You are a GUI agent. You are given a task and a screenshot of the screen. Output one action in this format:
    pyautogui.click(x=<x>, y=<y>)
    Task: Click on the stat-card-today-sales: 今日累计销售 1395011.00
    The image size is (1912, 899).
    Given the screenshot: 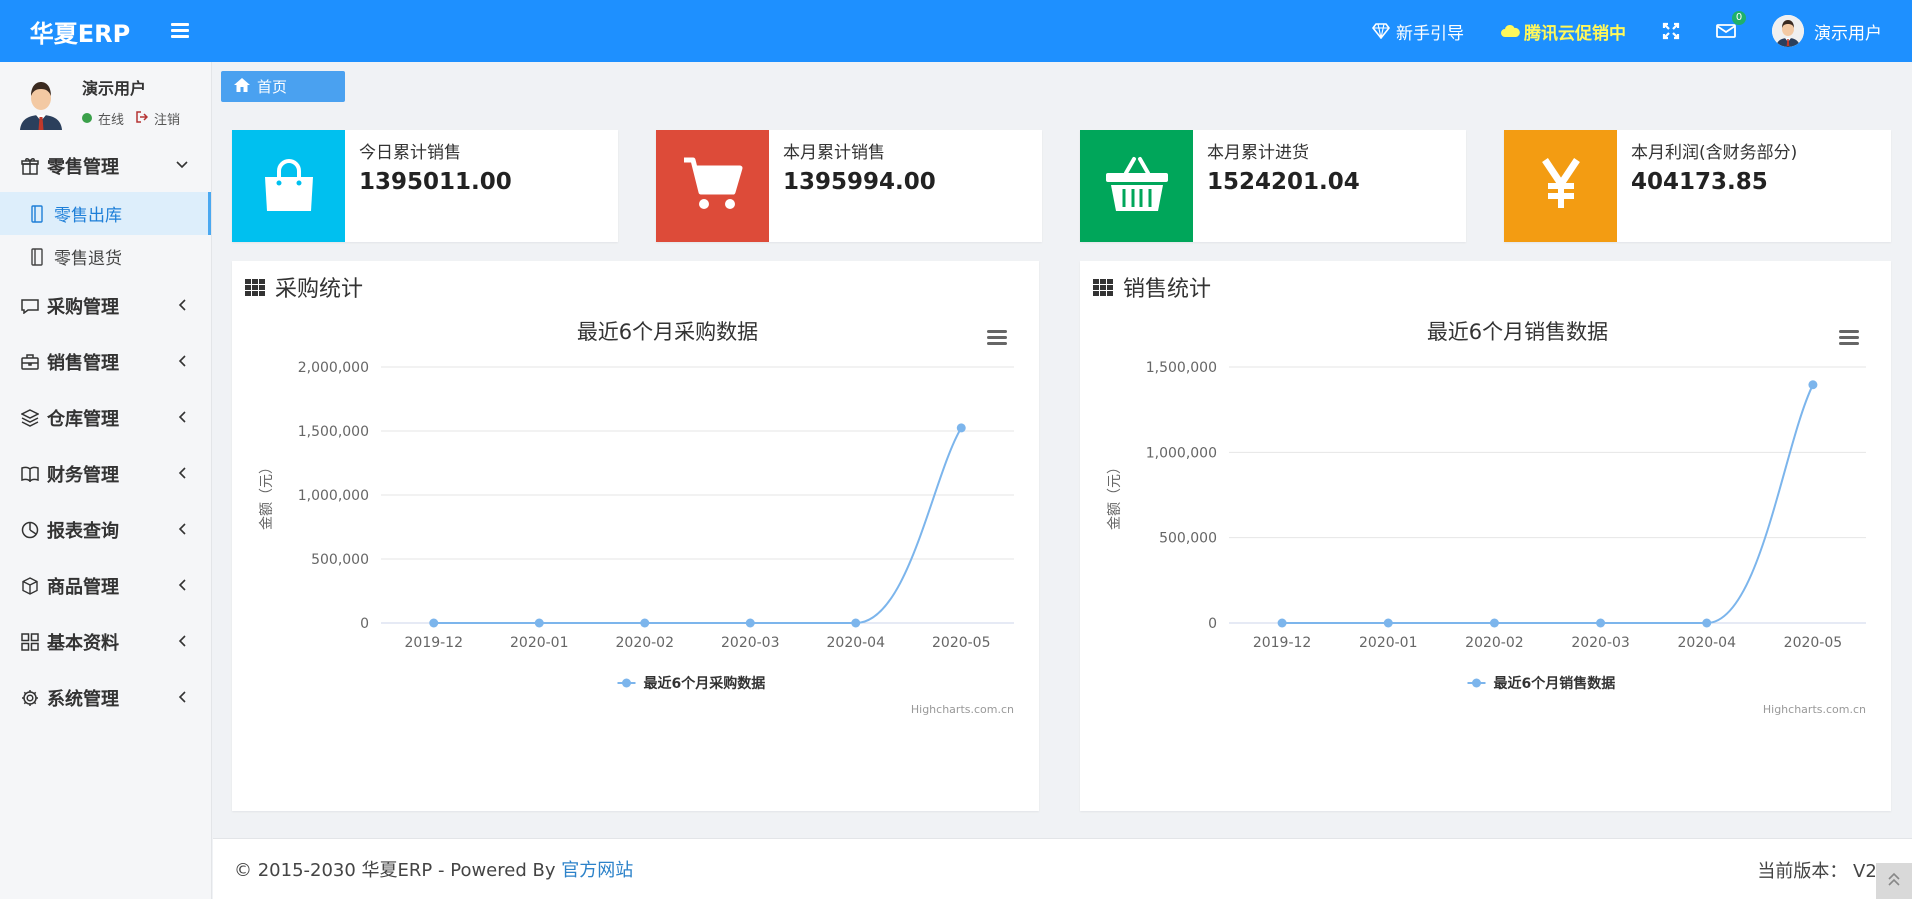 What is the action you would take?
    pyautogui.click(x=425, y=186)
    